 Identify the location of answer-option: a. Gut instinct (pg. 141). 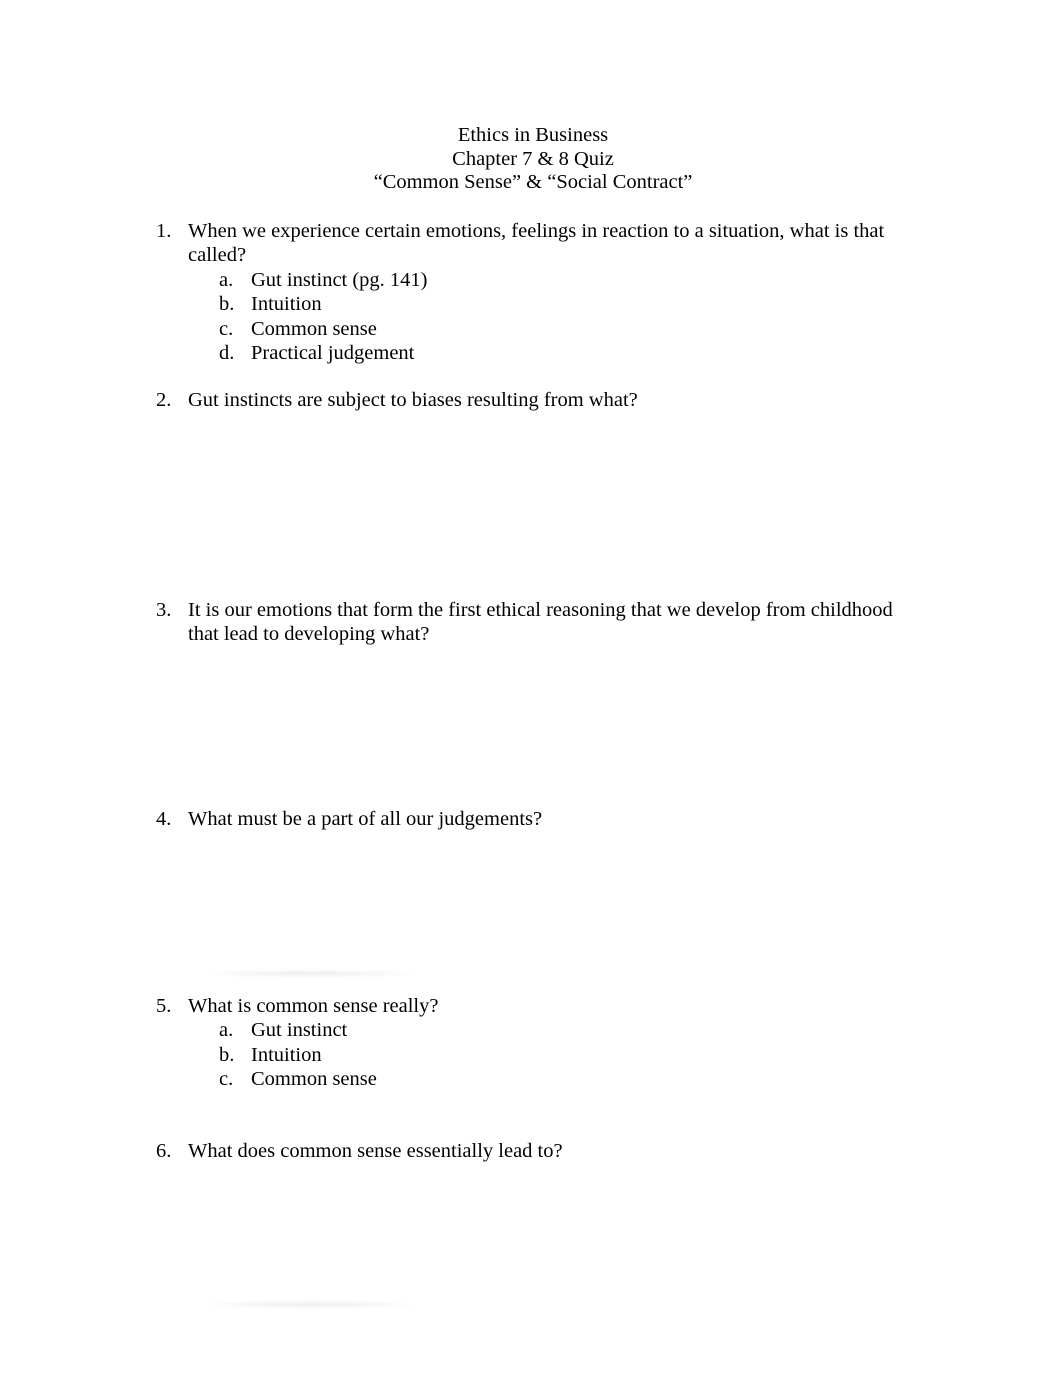
(567, 280).